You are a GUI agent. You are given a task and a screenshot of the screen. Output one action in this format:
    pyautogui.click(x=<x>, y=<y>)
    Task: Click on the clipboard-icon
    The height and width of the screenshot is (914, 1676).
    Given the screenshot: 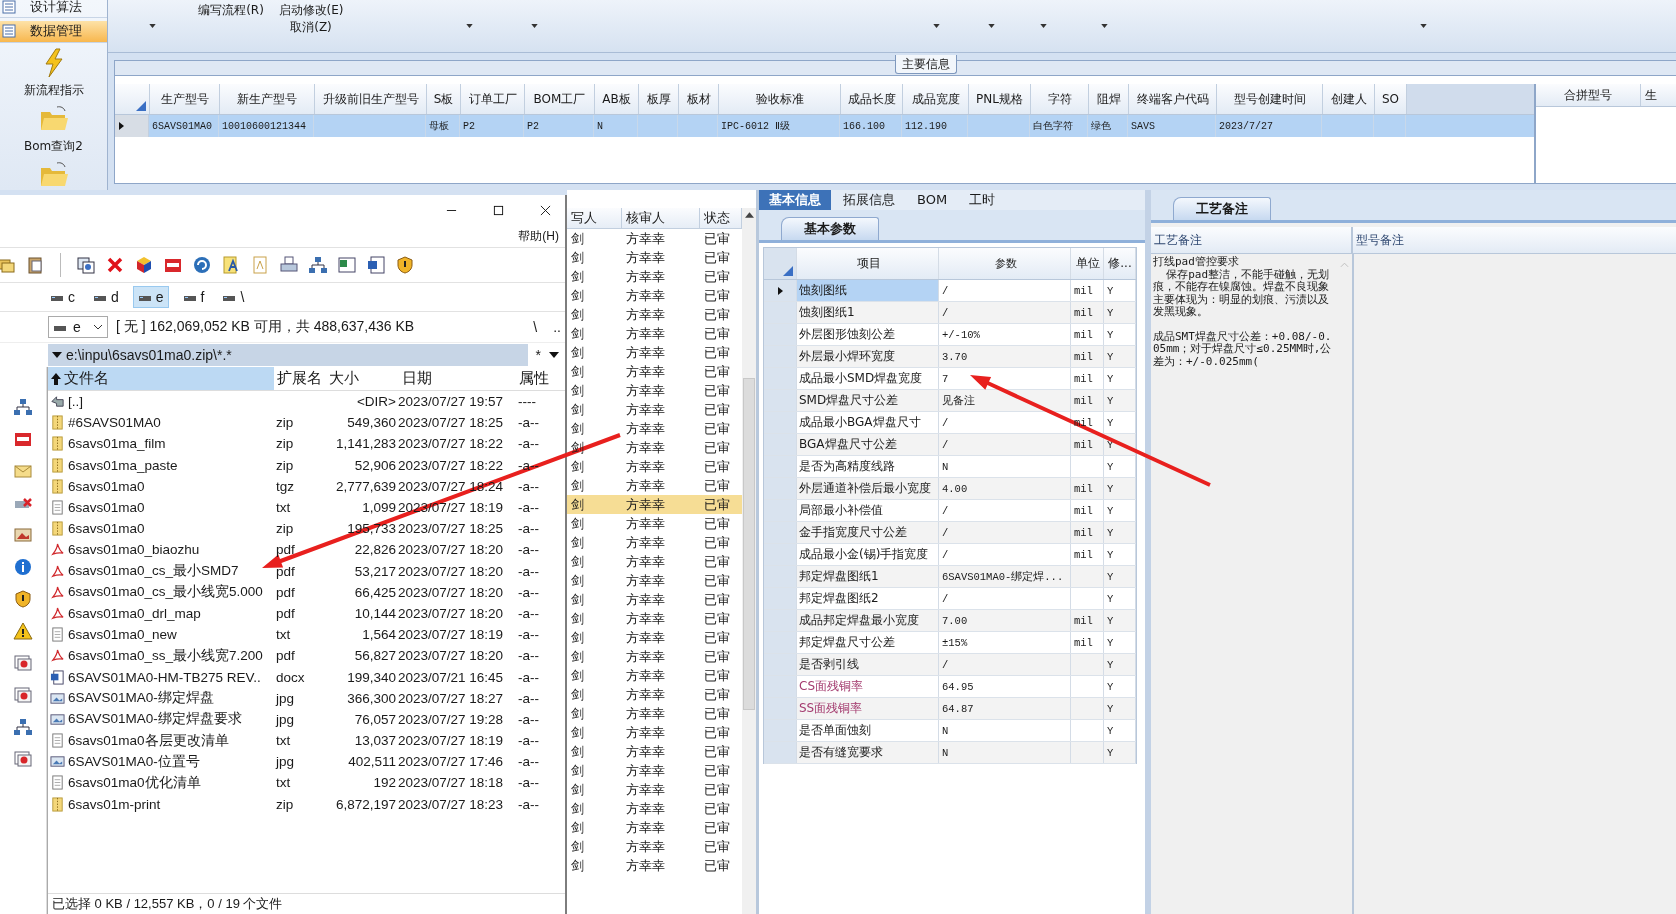 What is the action you would take?
    pyautogui.click(x=35, y=265)
    